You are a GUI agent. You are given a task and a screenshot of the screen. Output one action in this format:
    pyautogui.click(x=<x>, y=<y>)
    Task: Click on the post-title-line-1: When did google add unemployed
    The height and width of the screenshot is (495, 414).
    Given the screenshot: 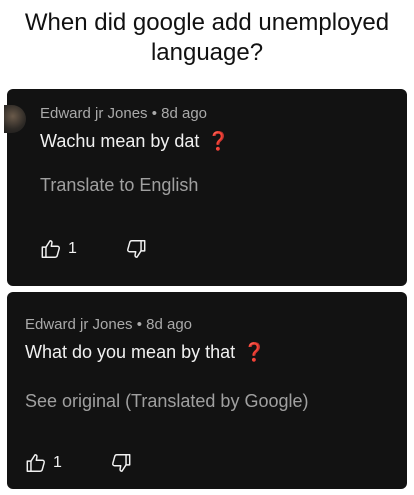 What is the action you would take?
    pyautogui.click(x=207, y=22)
    